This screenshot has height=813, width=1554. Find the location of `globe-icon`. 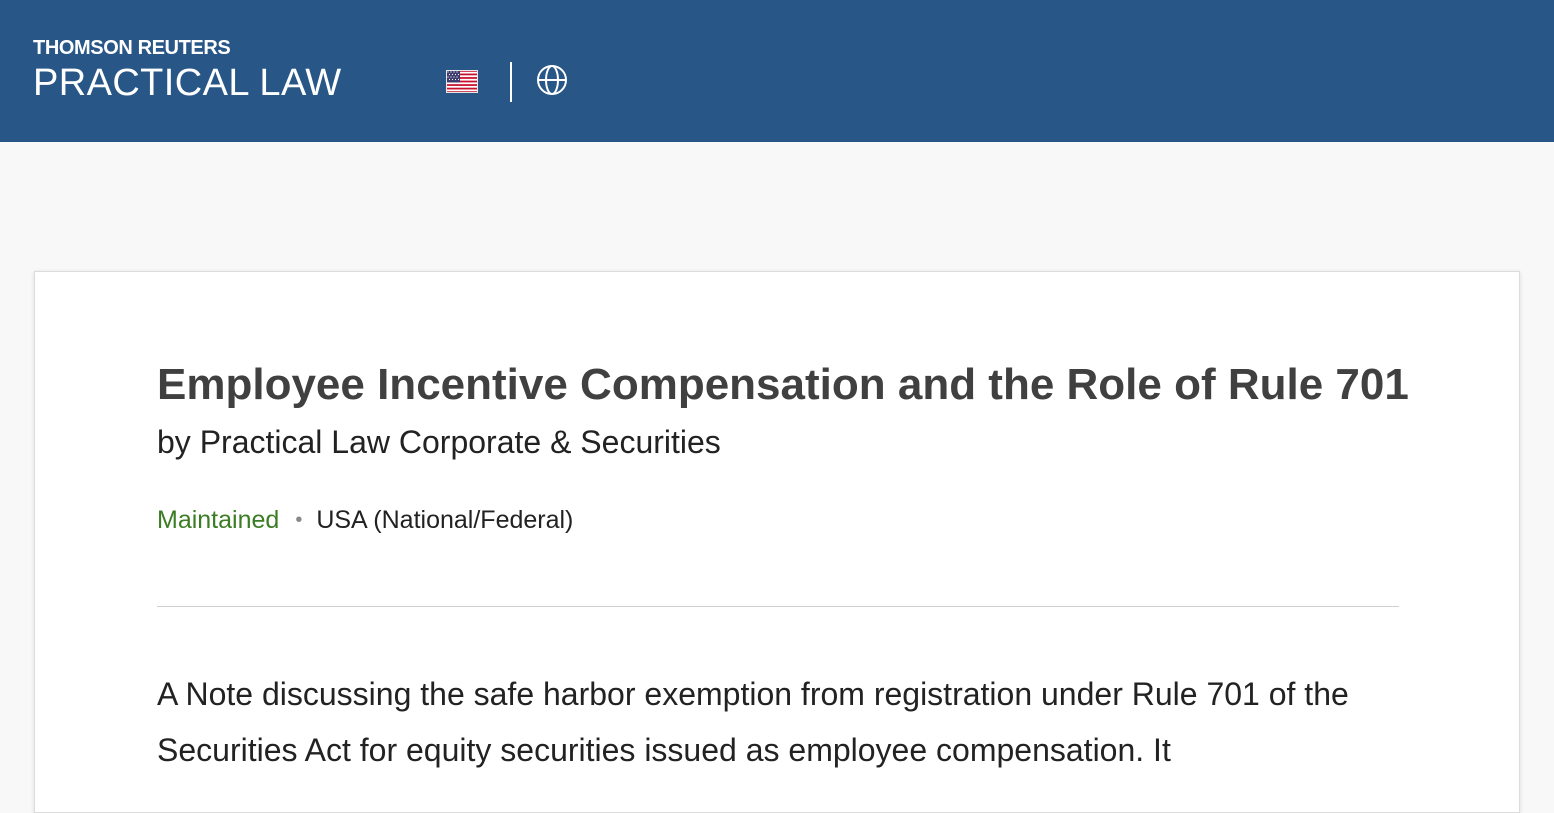

globe-icon is located at coordinates (552, 80).